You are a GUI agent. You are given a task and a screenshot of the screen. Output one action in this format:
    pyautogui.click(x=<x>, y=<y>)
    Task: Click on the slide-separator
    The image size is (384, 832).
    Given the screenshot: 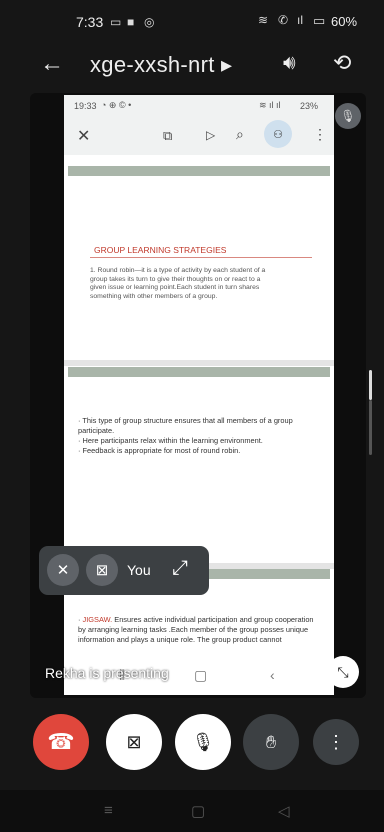 What is the action you would take?
    pyautogui.click(x=199, y=363)
    